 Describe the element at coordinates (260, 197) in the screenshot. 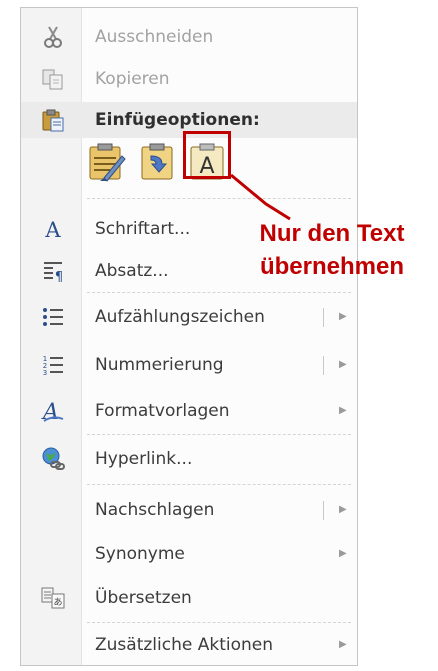

I see `annotation-connector` at that location.